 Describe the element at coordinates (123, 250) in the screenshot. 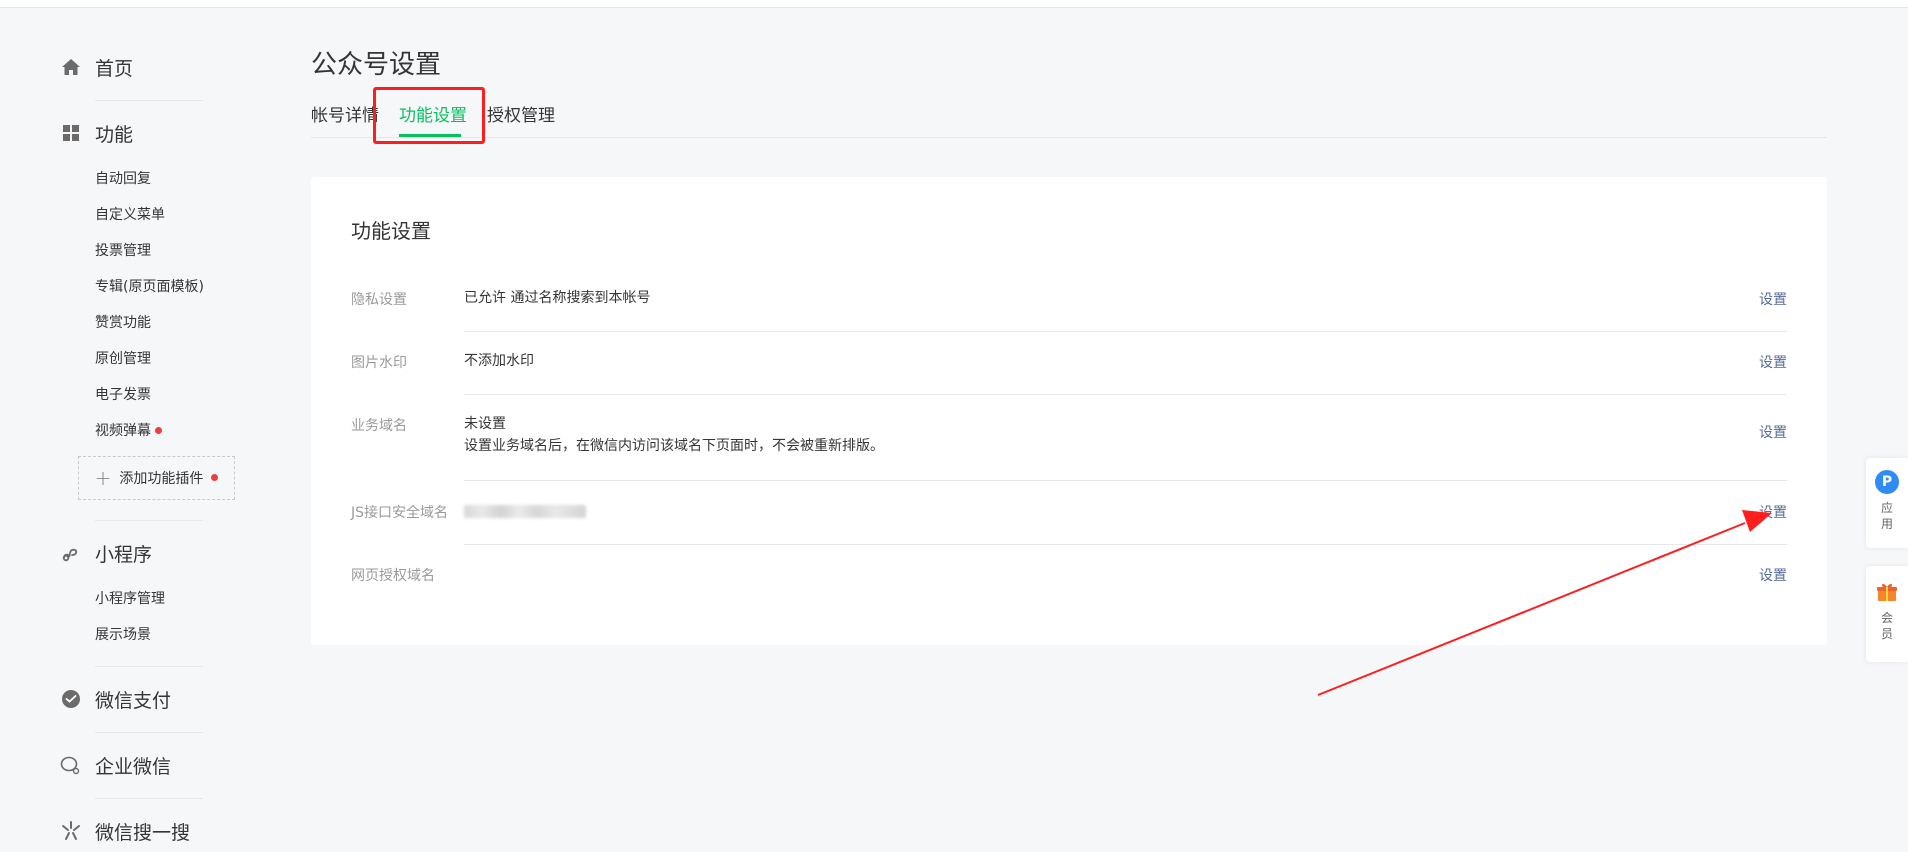

I see `sidebar-subitem-vote: 投票管理` at that location.